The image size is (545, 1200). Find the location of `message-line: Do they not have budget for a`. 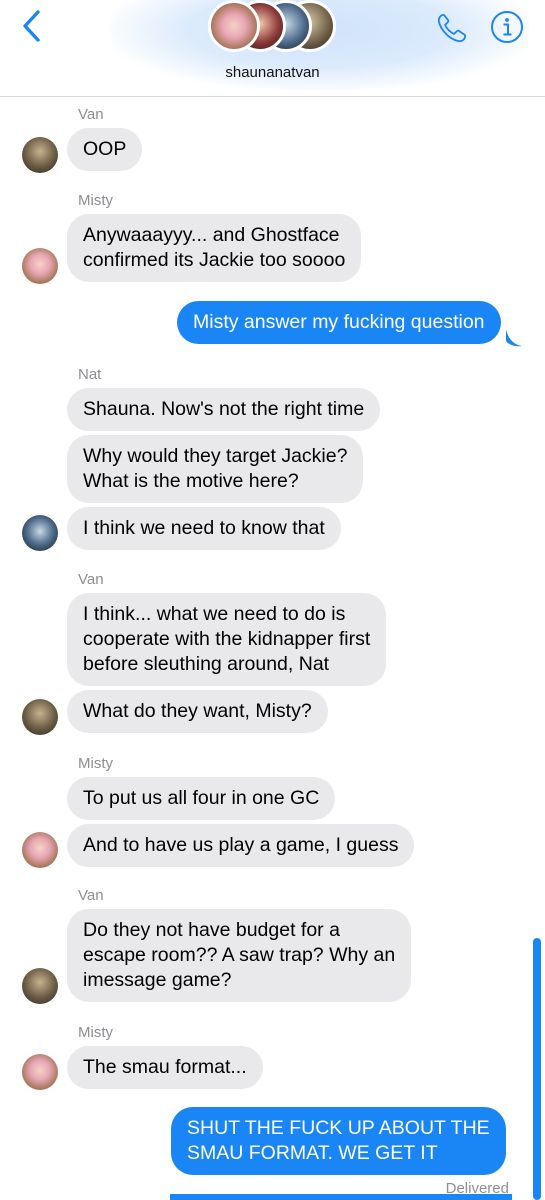

message-line: Do they not have budget for a is located at coordinates (211, 930).